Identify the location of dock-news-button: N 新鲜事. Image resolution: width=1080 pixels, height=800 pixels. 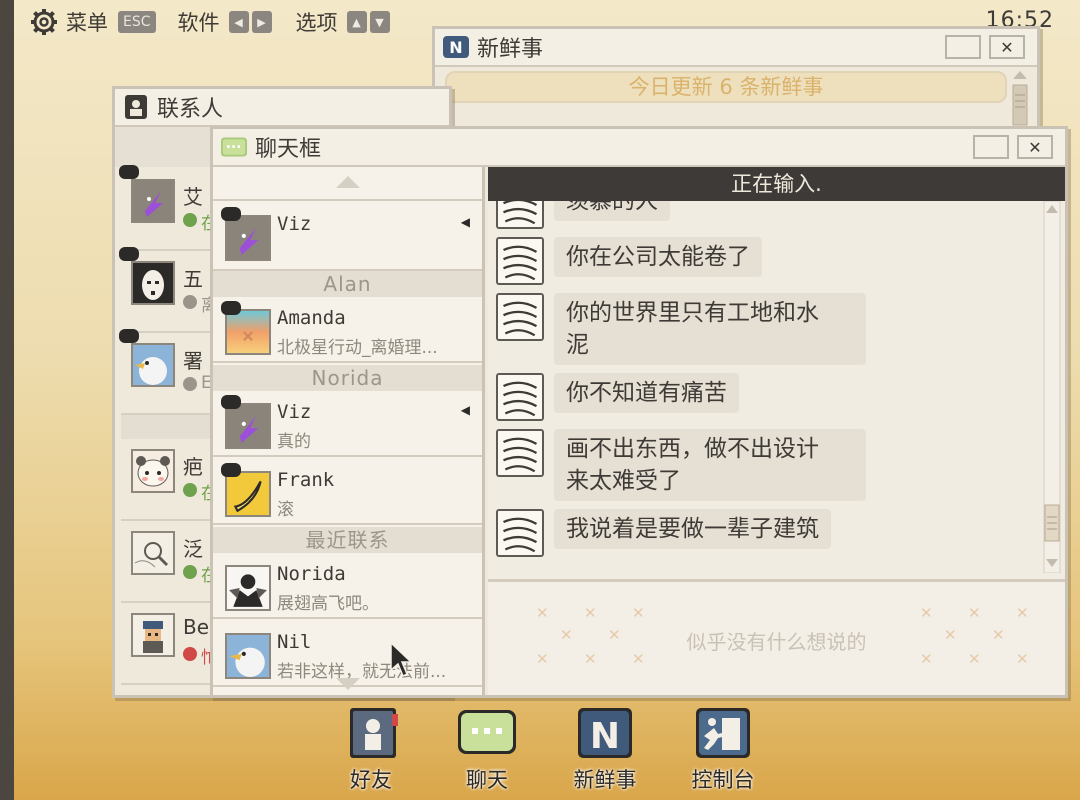
(605, 751).